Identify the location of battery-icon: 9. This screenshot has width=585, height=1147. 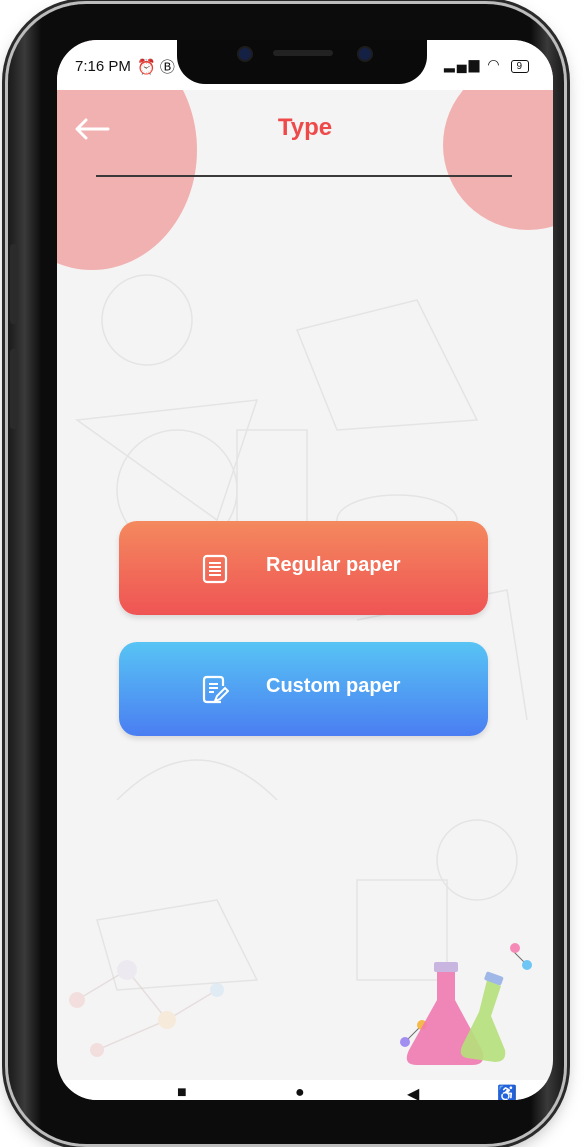
(520, 66).